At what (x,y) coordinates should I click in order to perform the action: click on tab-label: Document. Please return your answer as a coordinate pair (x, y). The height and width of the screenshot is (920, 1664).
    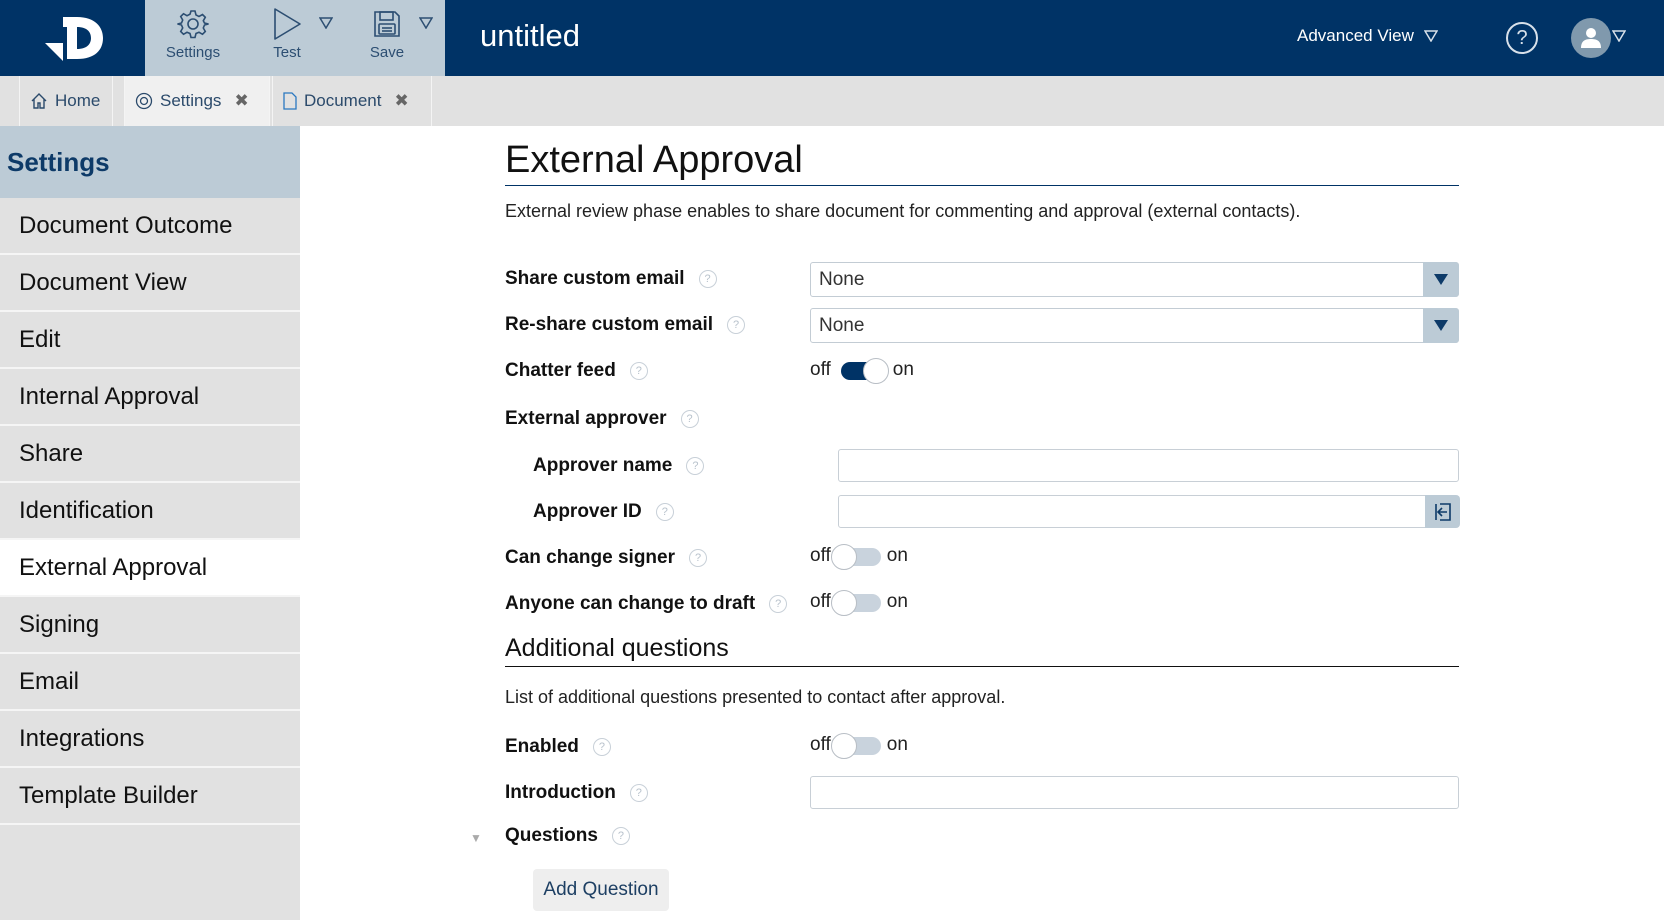
    Looking at the image, I should click on (343, 100).